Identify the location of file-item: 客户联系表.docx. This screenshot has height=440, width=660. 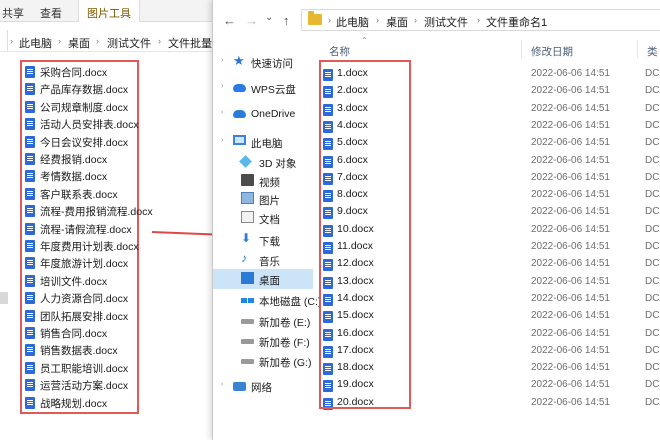
(71, 195).